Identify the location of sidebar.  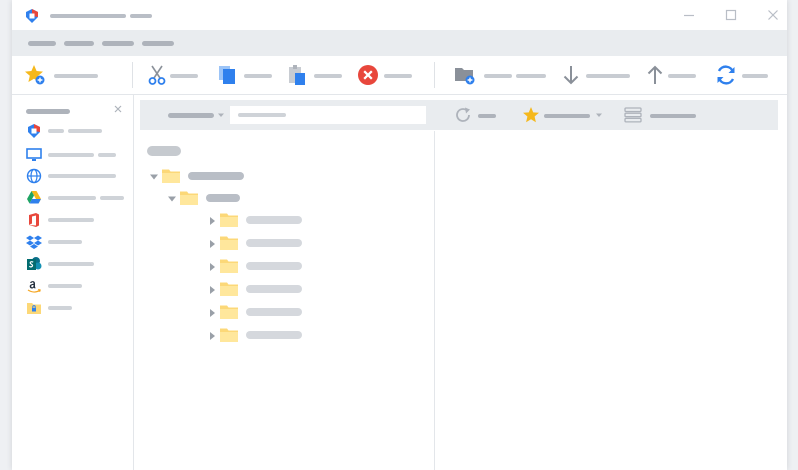
(73, 282).